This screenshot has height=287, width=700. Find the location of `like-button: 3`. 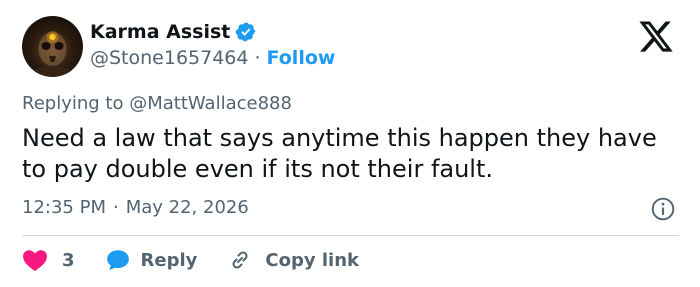

like-button: 3 is located at coordinates (48, 260).